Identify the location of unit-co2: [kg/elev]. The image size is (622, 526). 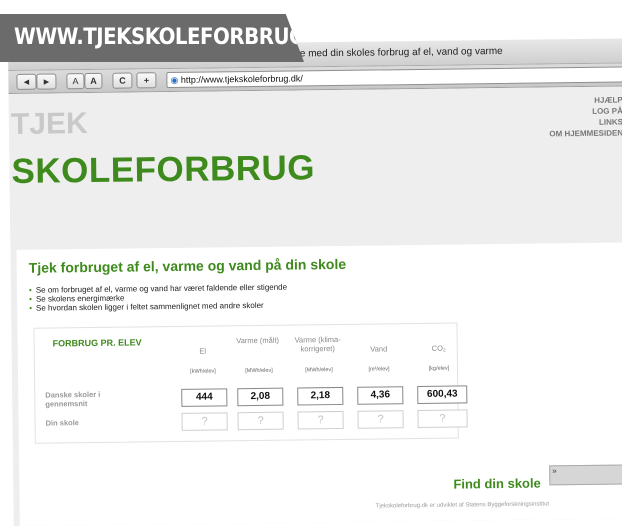
(439, 368).